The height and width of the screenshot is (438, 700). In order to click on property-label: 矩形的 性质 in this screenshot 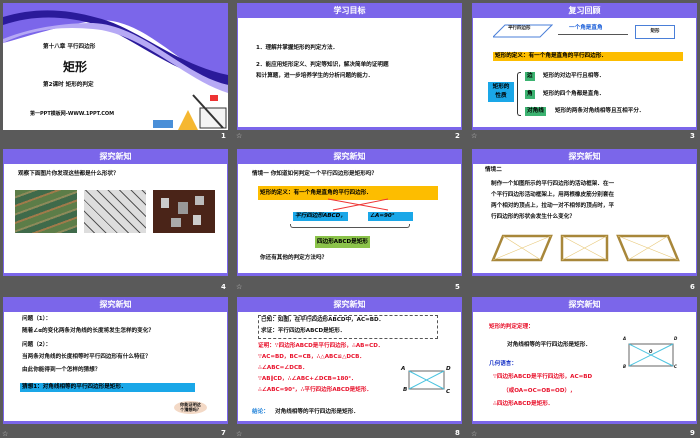, I will do `click(501, 92)`.